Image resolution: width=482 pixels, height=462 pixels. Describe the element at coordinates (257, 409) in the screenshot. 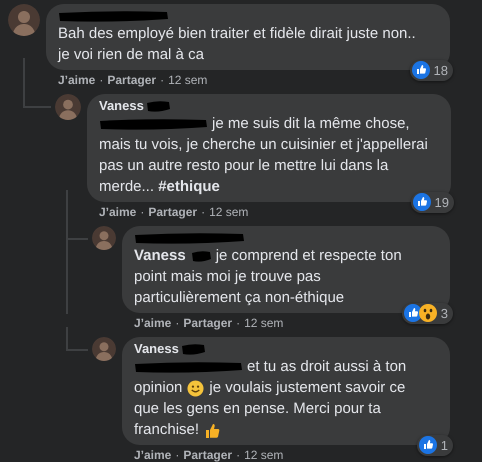

I see `comment-text: que les gens en pense. Merci pour ta` at that location.